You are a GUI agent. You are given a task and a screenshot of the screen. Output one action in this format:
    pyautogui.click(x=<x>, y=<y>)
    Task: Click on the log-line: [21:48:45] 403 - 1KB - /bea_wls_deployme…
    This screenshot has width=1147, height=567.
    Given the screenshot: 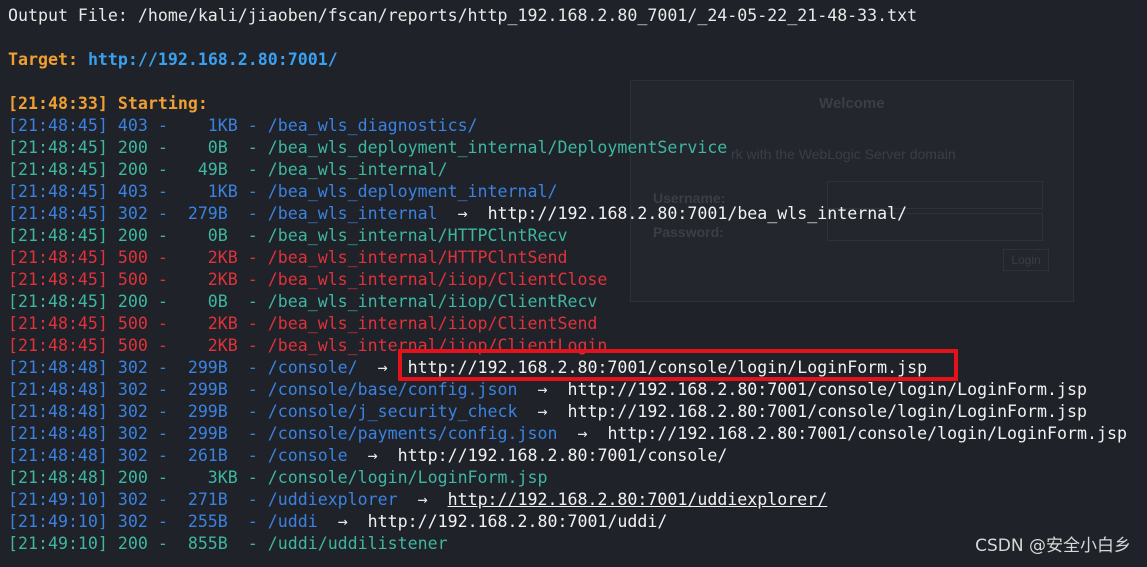 What is the action you would take?
    pyautogui.click(x=282, y=192)
    